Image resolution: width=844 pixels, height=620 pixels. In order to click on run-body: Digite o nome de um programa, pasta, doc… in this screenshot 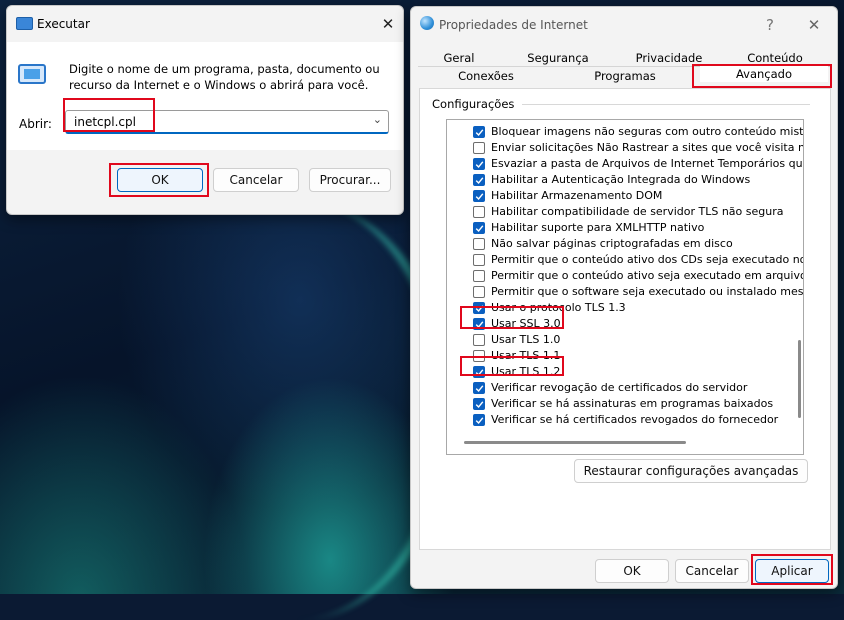, I will do `click(205, 96)`.